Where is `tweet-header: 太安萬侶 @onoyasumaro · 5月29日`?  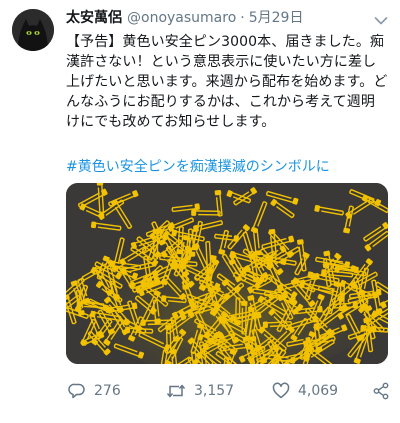 tweet-header: 太安萬侶 @onoyasumaro · 5月29日 is located at coordinates (216, 18).